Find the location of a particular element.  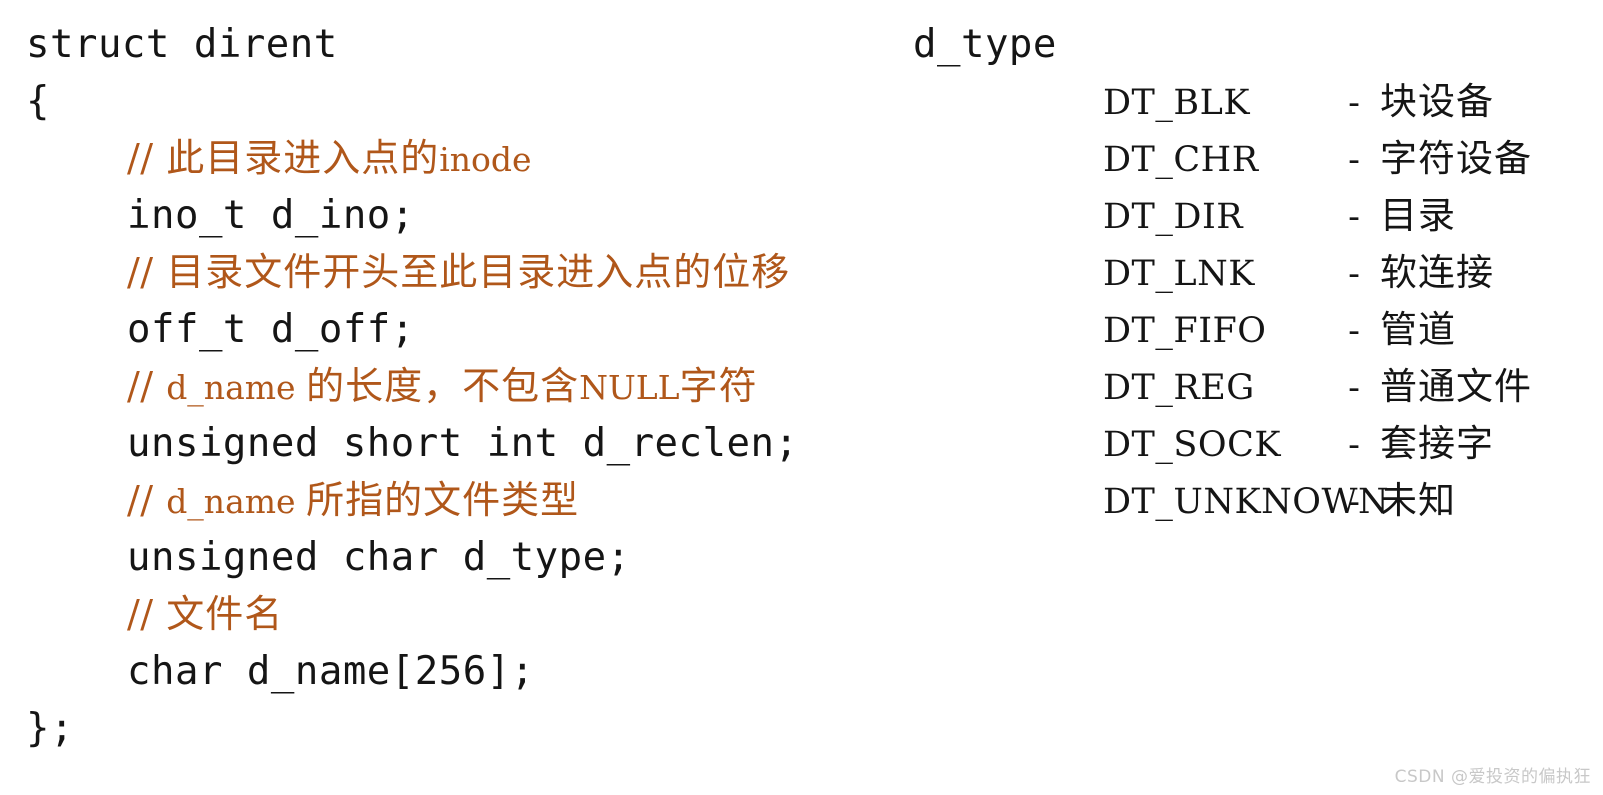

dtype-description: 未知 is located at coordinates (1418, 500).